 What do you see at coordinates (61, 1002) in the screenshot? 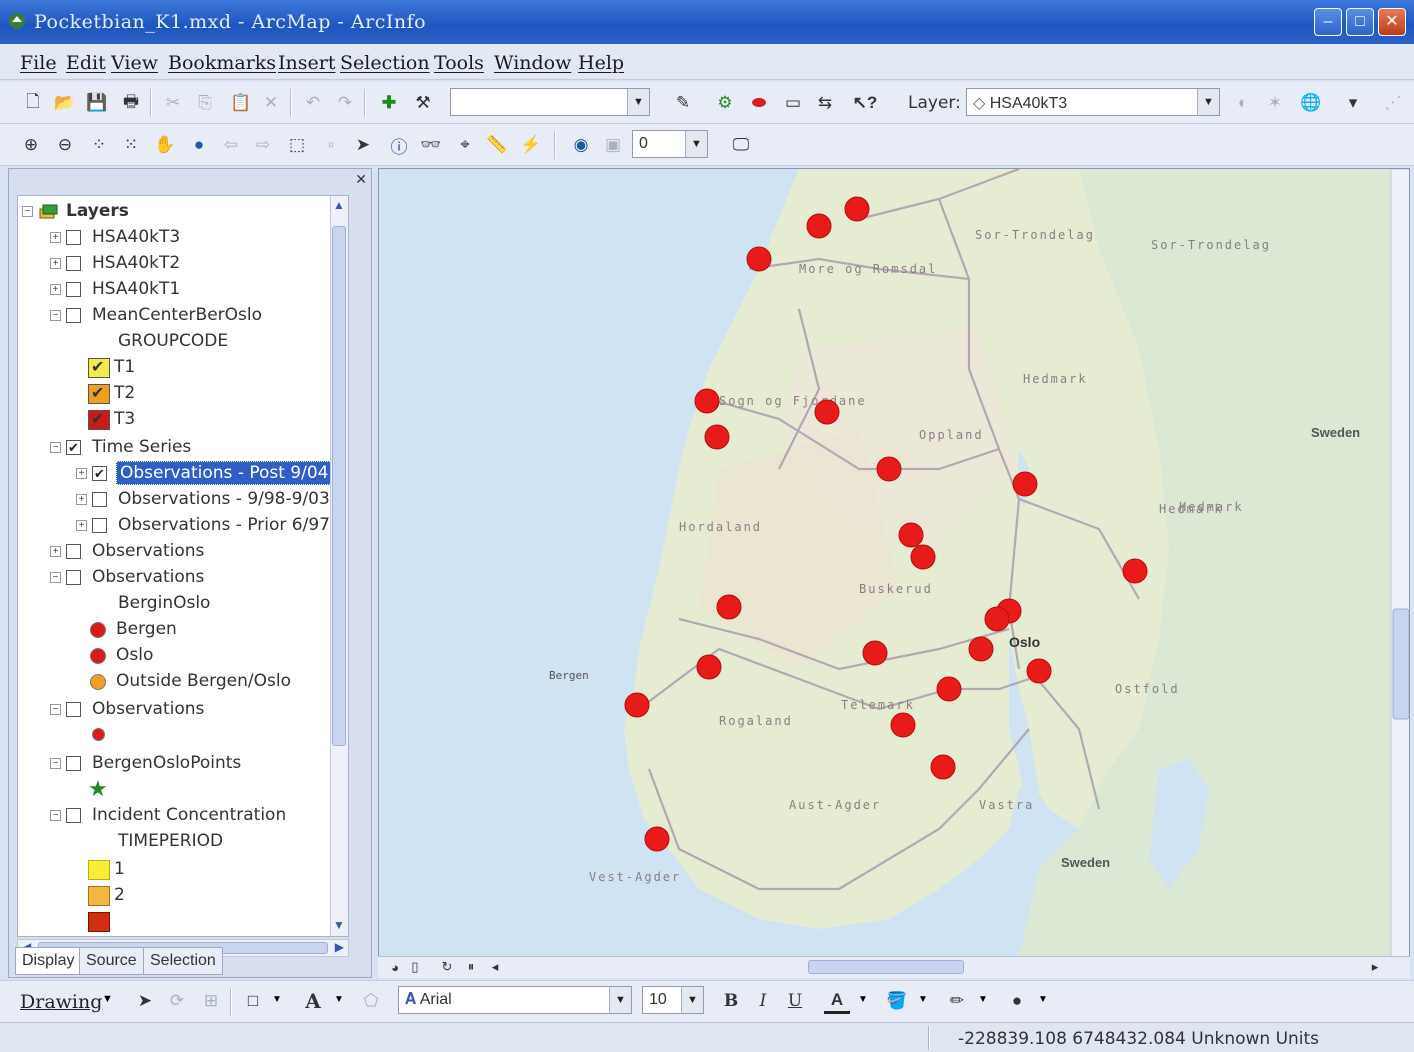
I see `drawing-menu: Drawing` at bounding box center [61, 1002].